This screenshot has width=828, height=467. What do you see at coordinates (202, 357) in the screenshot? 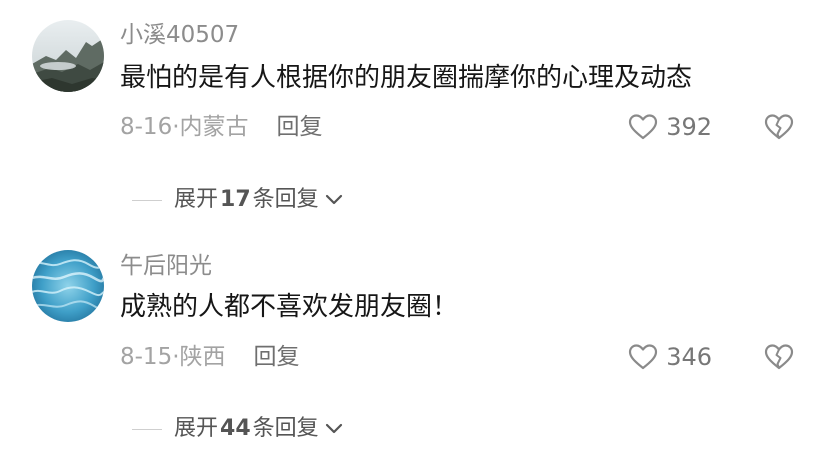
I see `comment-location: 陕西` at bounding box center [202, 357].